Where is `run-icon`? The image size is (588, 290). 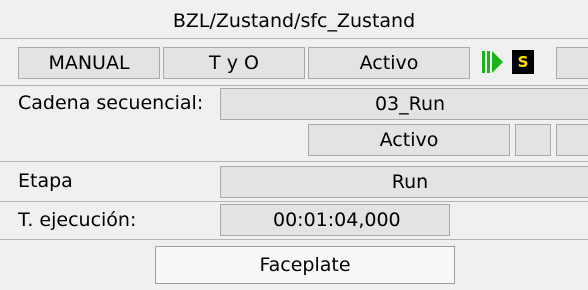 run-icon is located at coordinates (492, 62).